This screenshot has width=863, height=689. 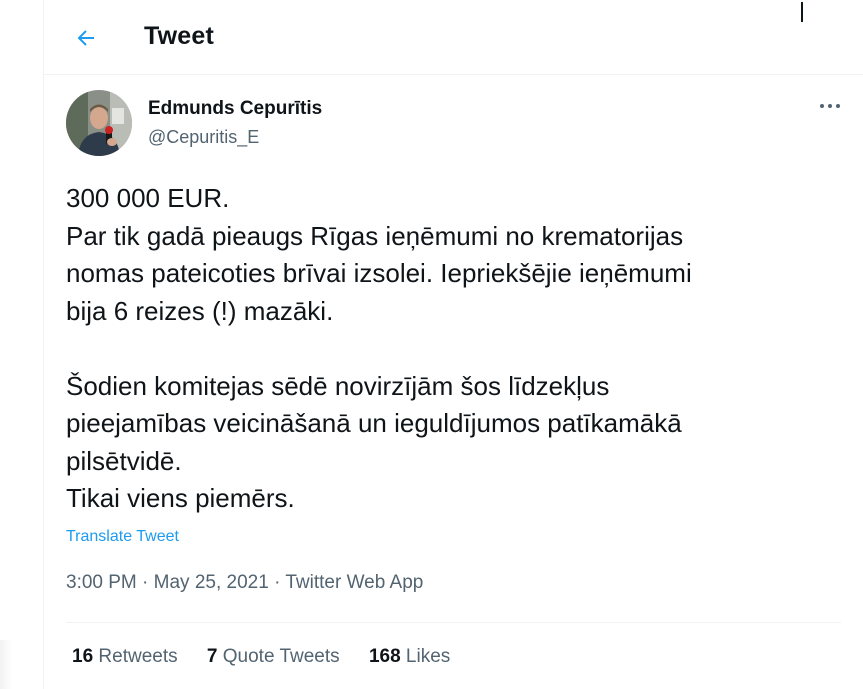 I want to click on divider, so click(x=453, y=622).